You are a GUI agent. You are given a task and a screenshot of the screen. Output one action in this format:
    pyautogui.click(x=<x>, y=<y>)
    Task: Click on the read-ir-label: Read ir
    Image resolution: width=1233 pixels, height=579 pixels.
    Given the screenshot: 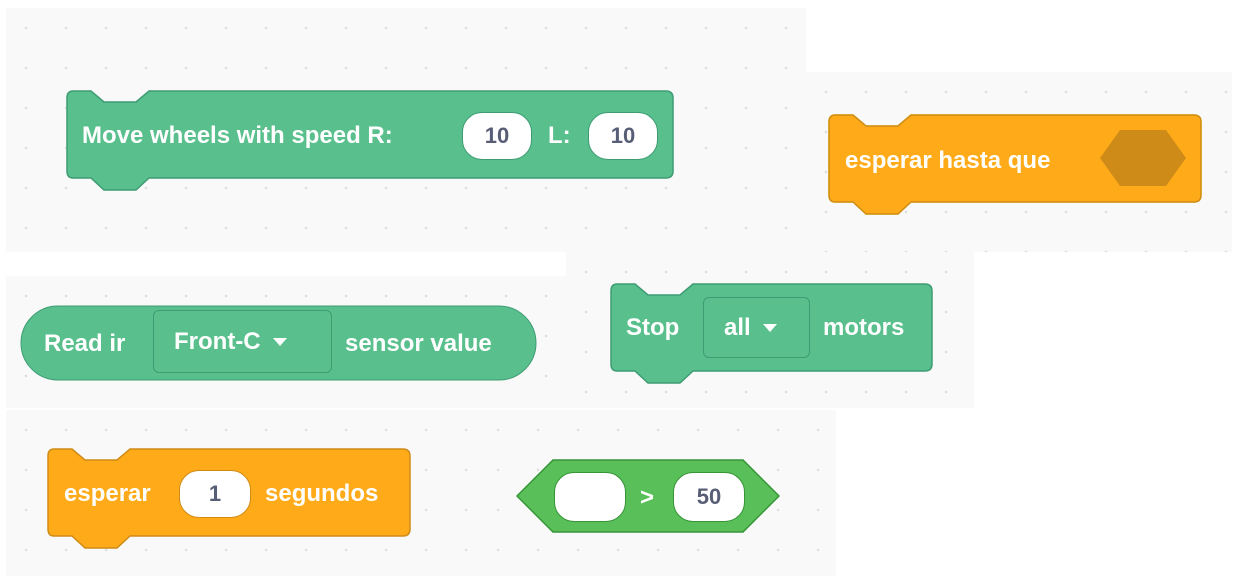 What is the action you would take?
    pyautogui.click(x=85, y=343)
    